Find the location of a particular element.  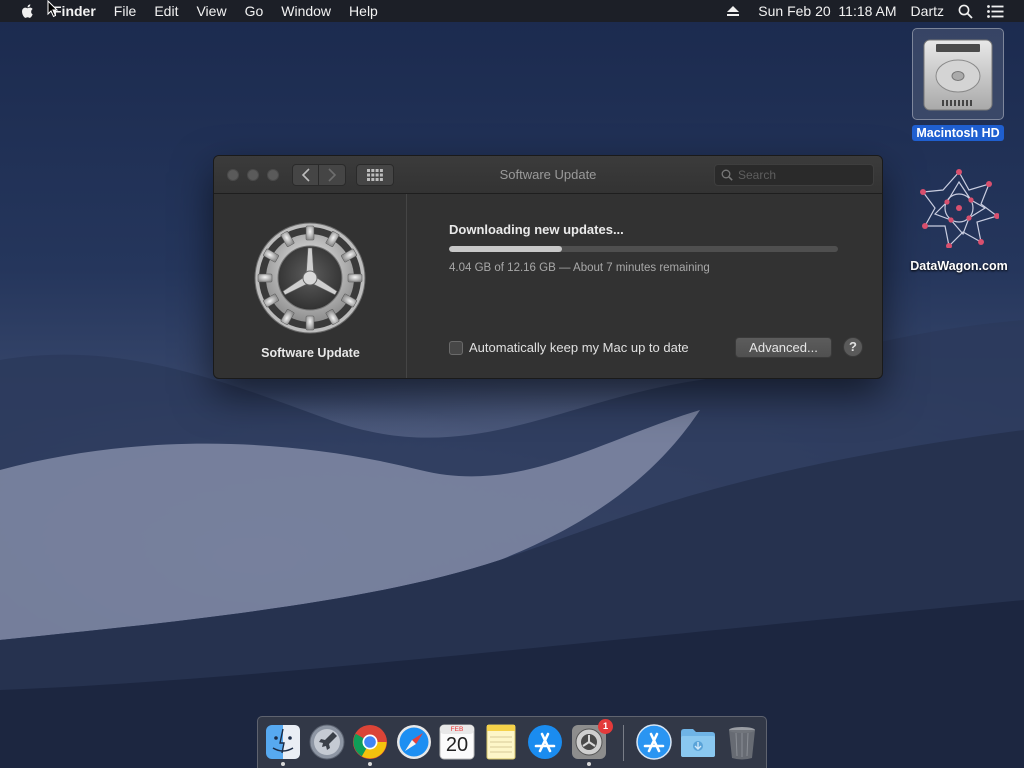

apple-menu-icon is located at coordinates (28, 11).